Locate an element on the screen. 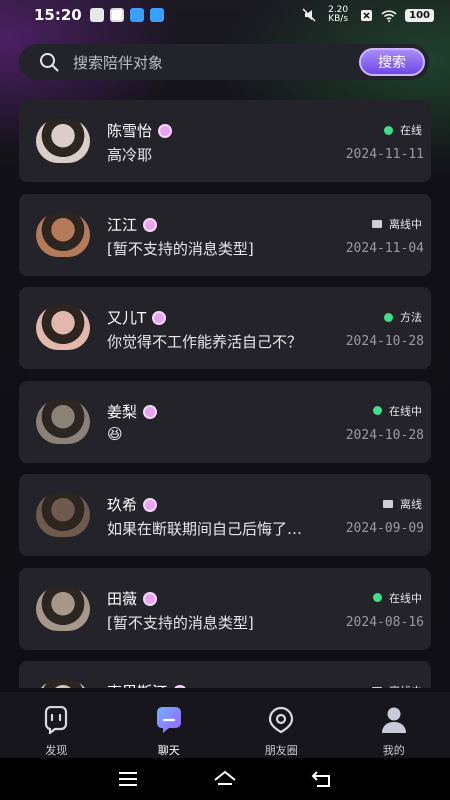 The image size is (450, 800). chat-card: 陈雪怡高冷耶 在线 2024-11-11 is located at coordinates (225, 141).